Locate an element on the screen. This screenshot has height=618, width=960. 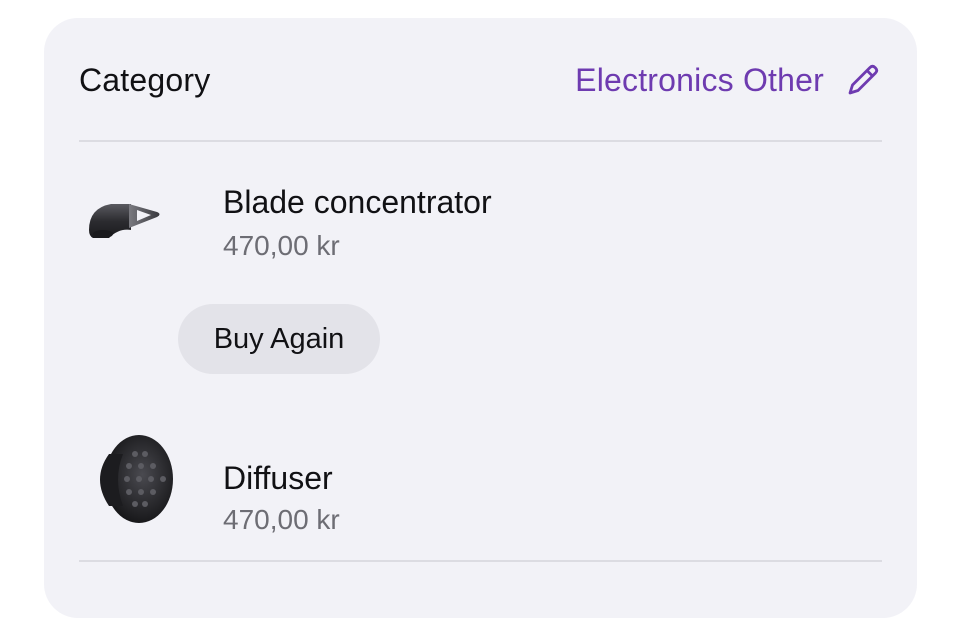
pencil-icon is located at coordinates (863, 80).